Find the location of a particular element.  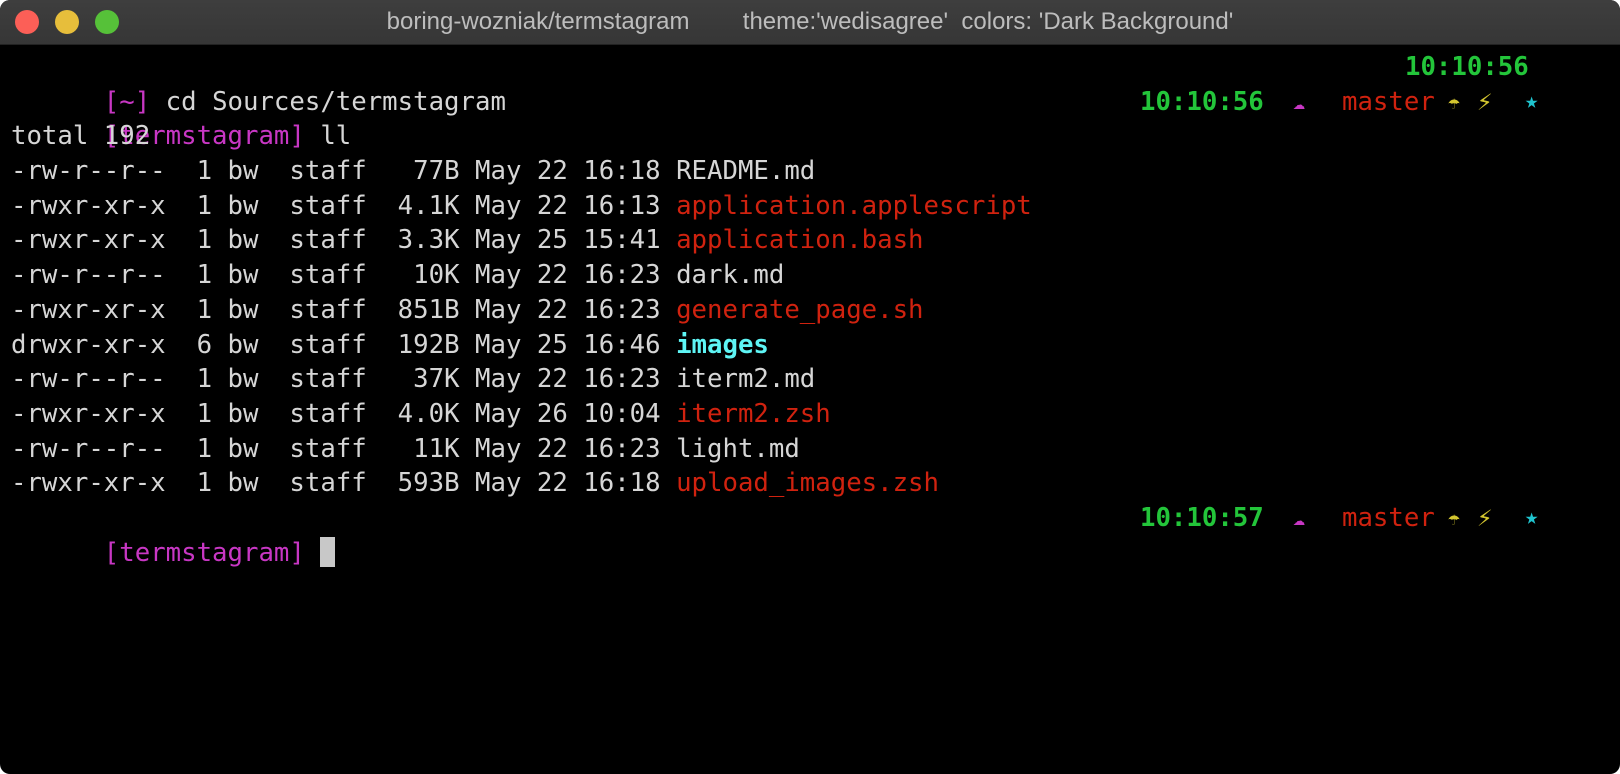

prompt: [termstagram] is located at coordinates (204, 552).